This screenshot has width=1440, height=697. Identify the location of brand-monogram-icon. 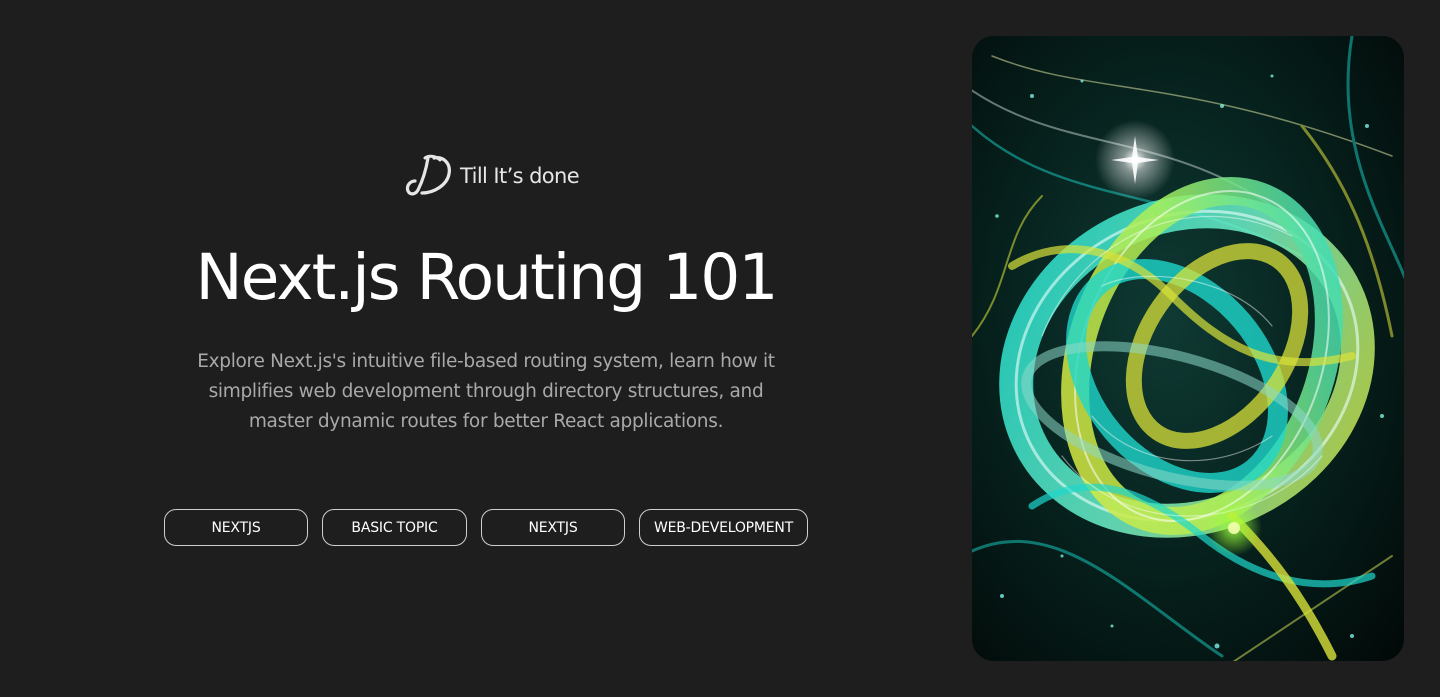
(428, 175).